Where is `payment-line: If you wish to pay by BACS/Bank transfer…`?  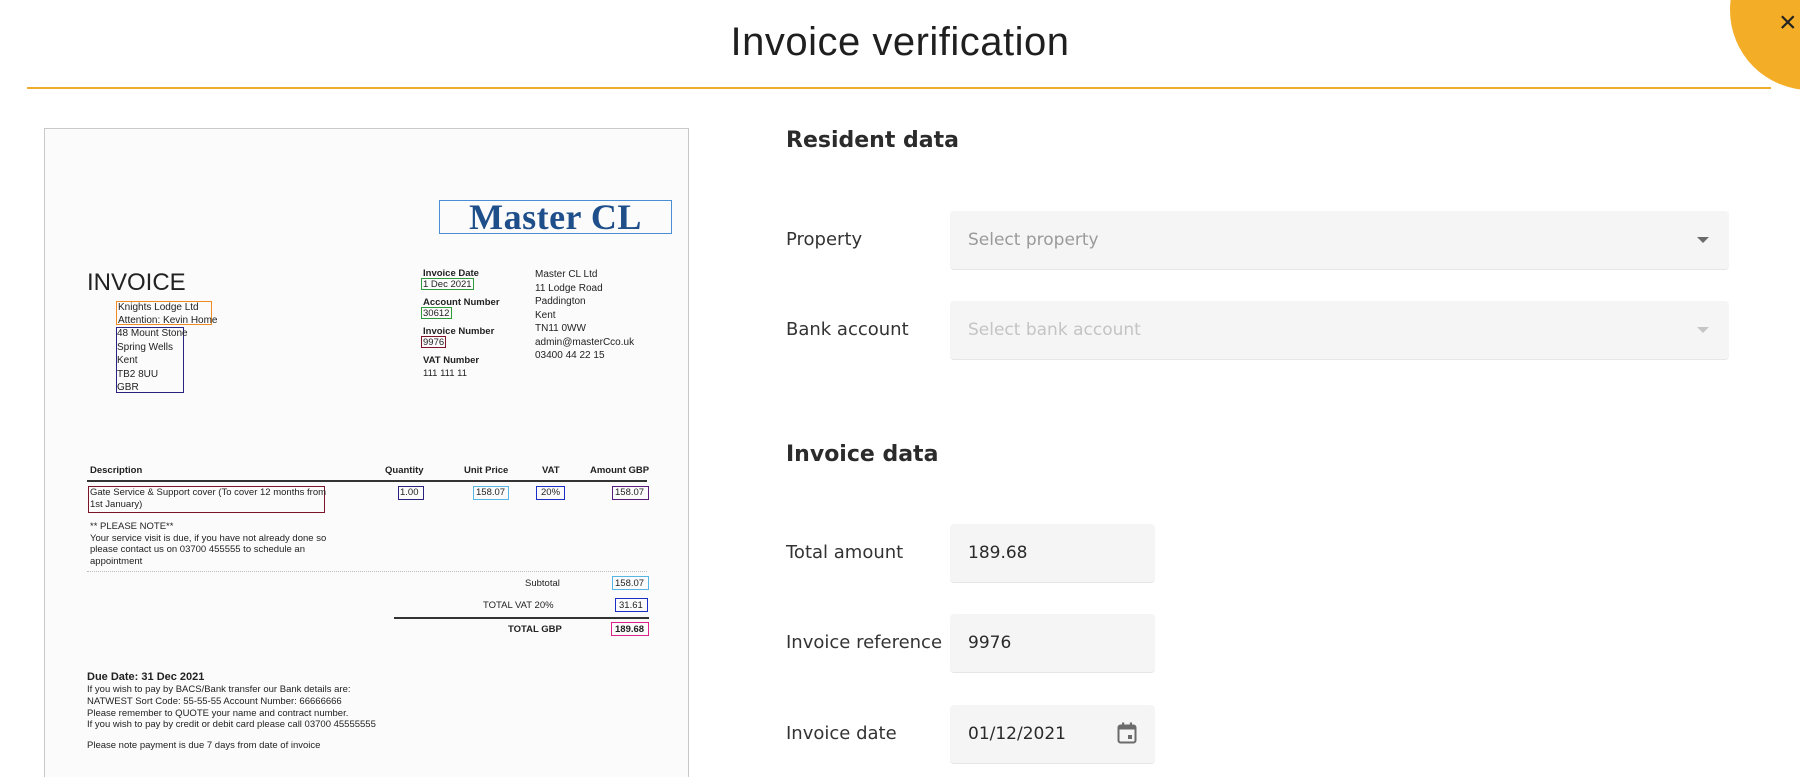
payment-line: If you wish to pay by BACS/Bank transfer… is located at coordinates (219, 689).